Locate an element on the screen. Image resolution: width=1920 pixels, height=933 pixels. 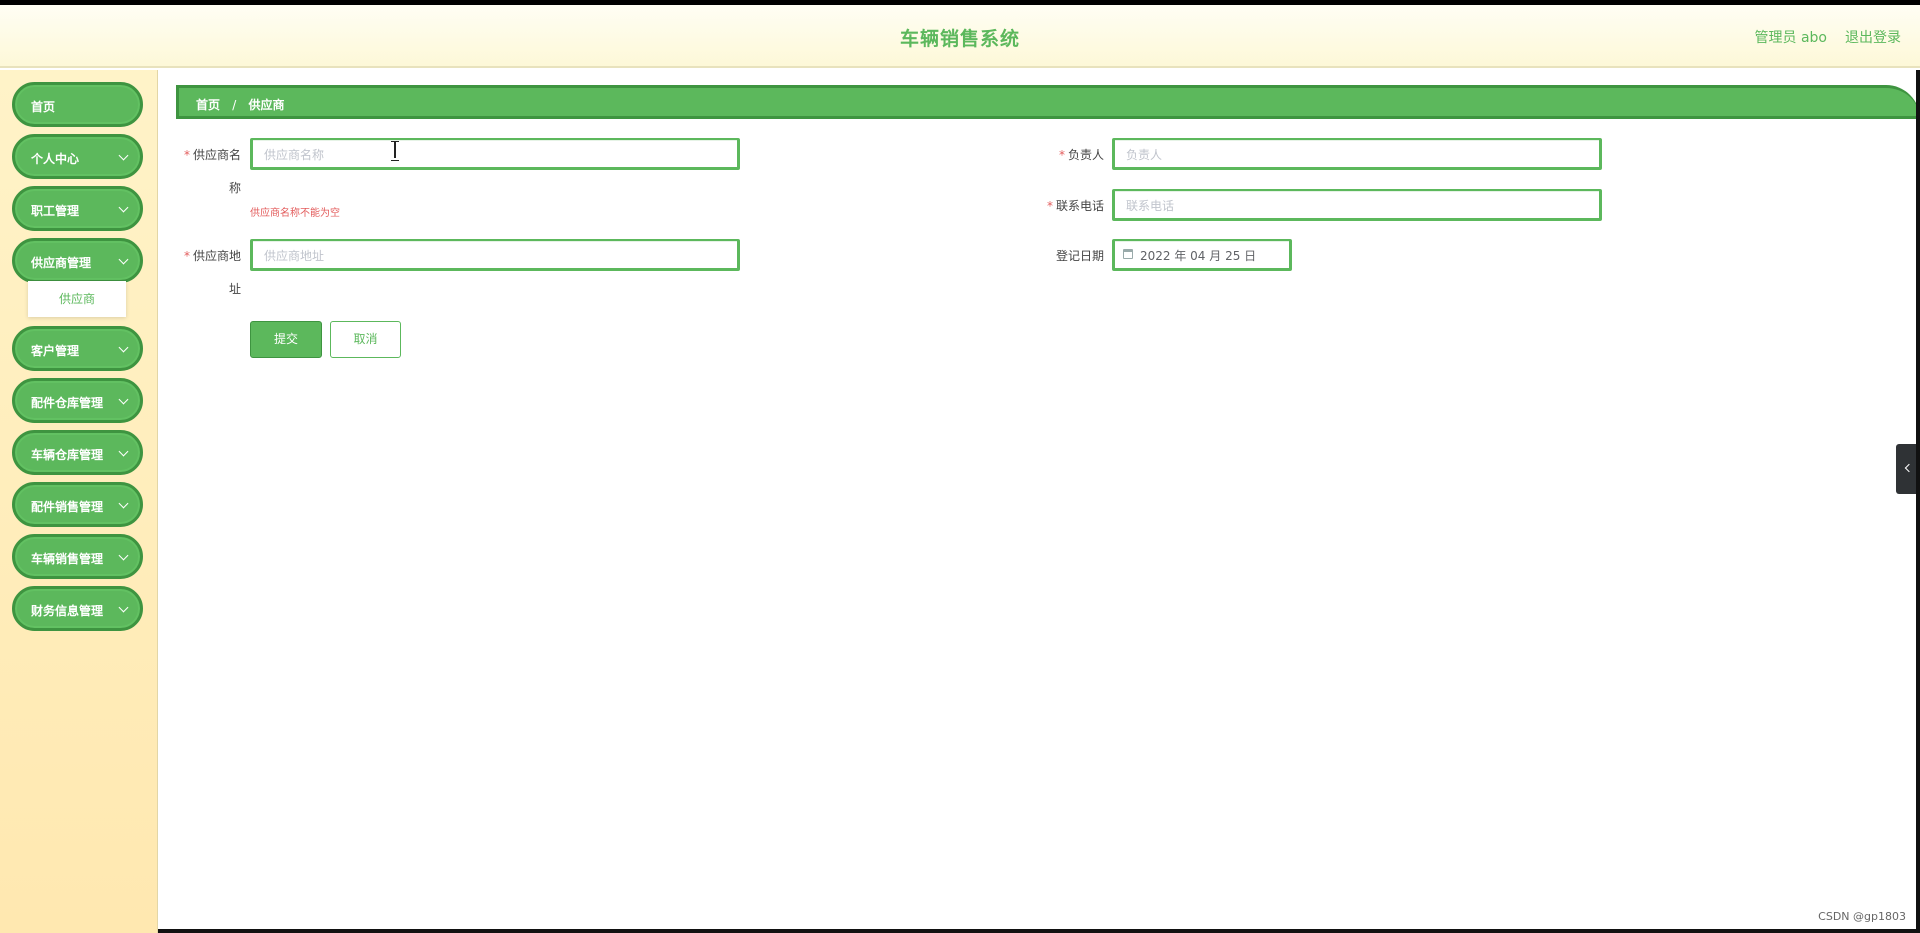
register-date-picker: 2022 年 04 月 25 日 is located at coordinates (1202, 255).